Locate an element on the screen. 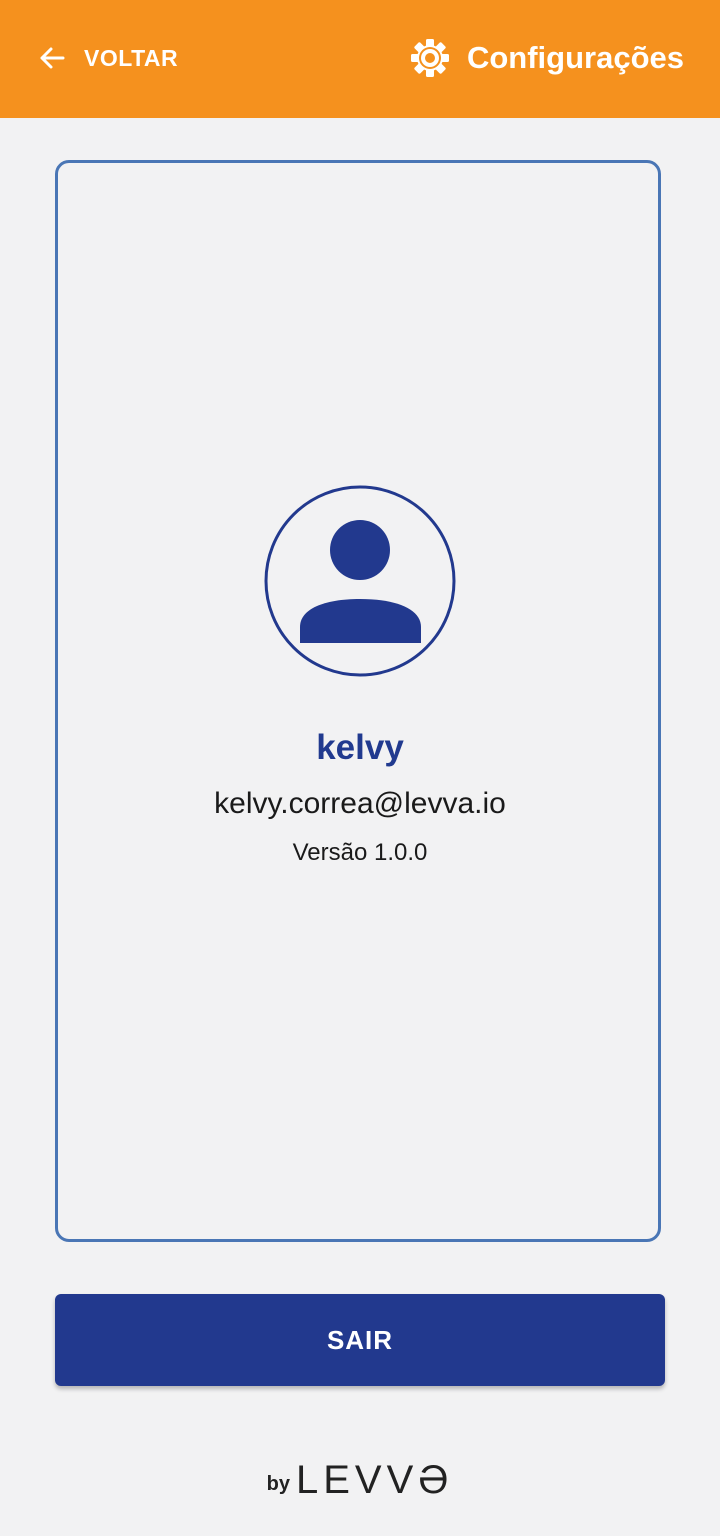  page-title-group: Configurações is located at coordinates (546, 58).